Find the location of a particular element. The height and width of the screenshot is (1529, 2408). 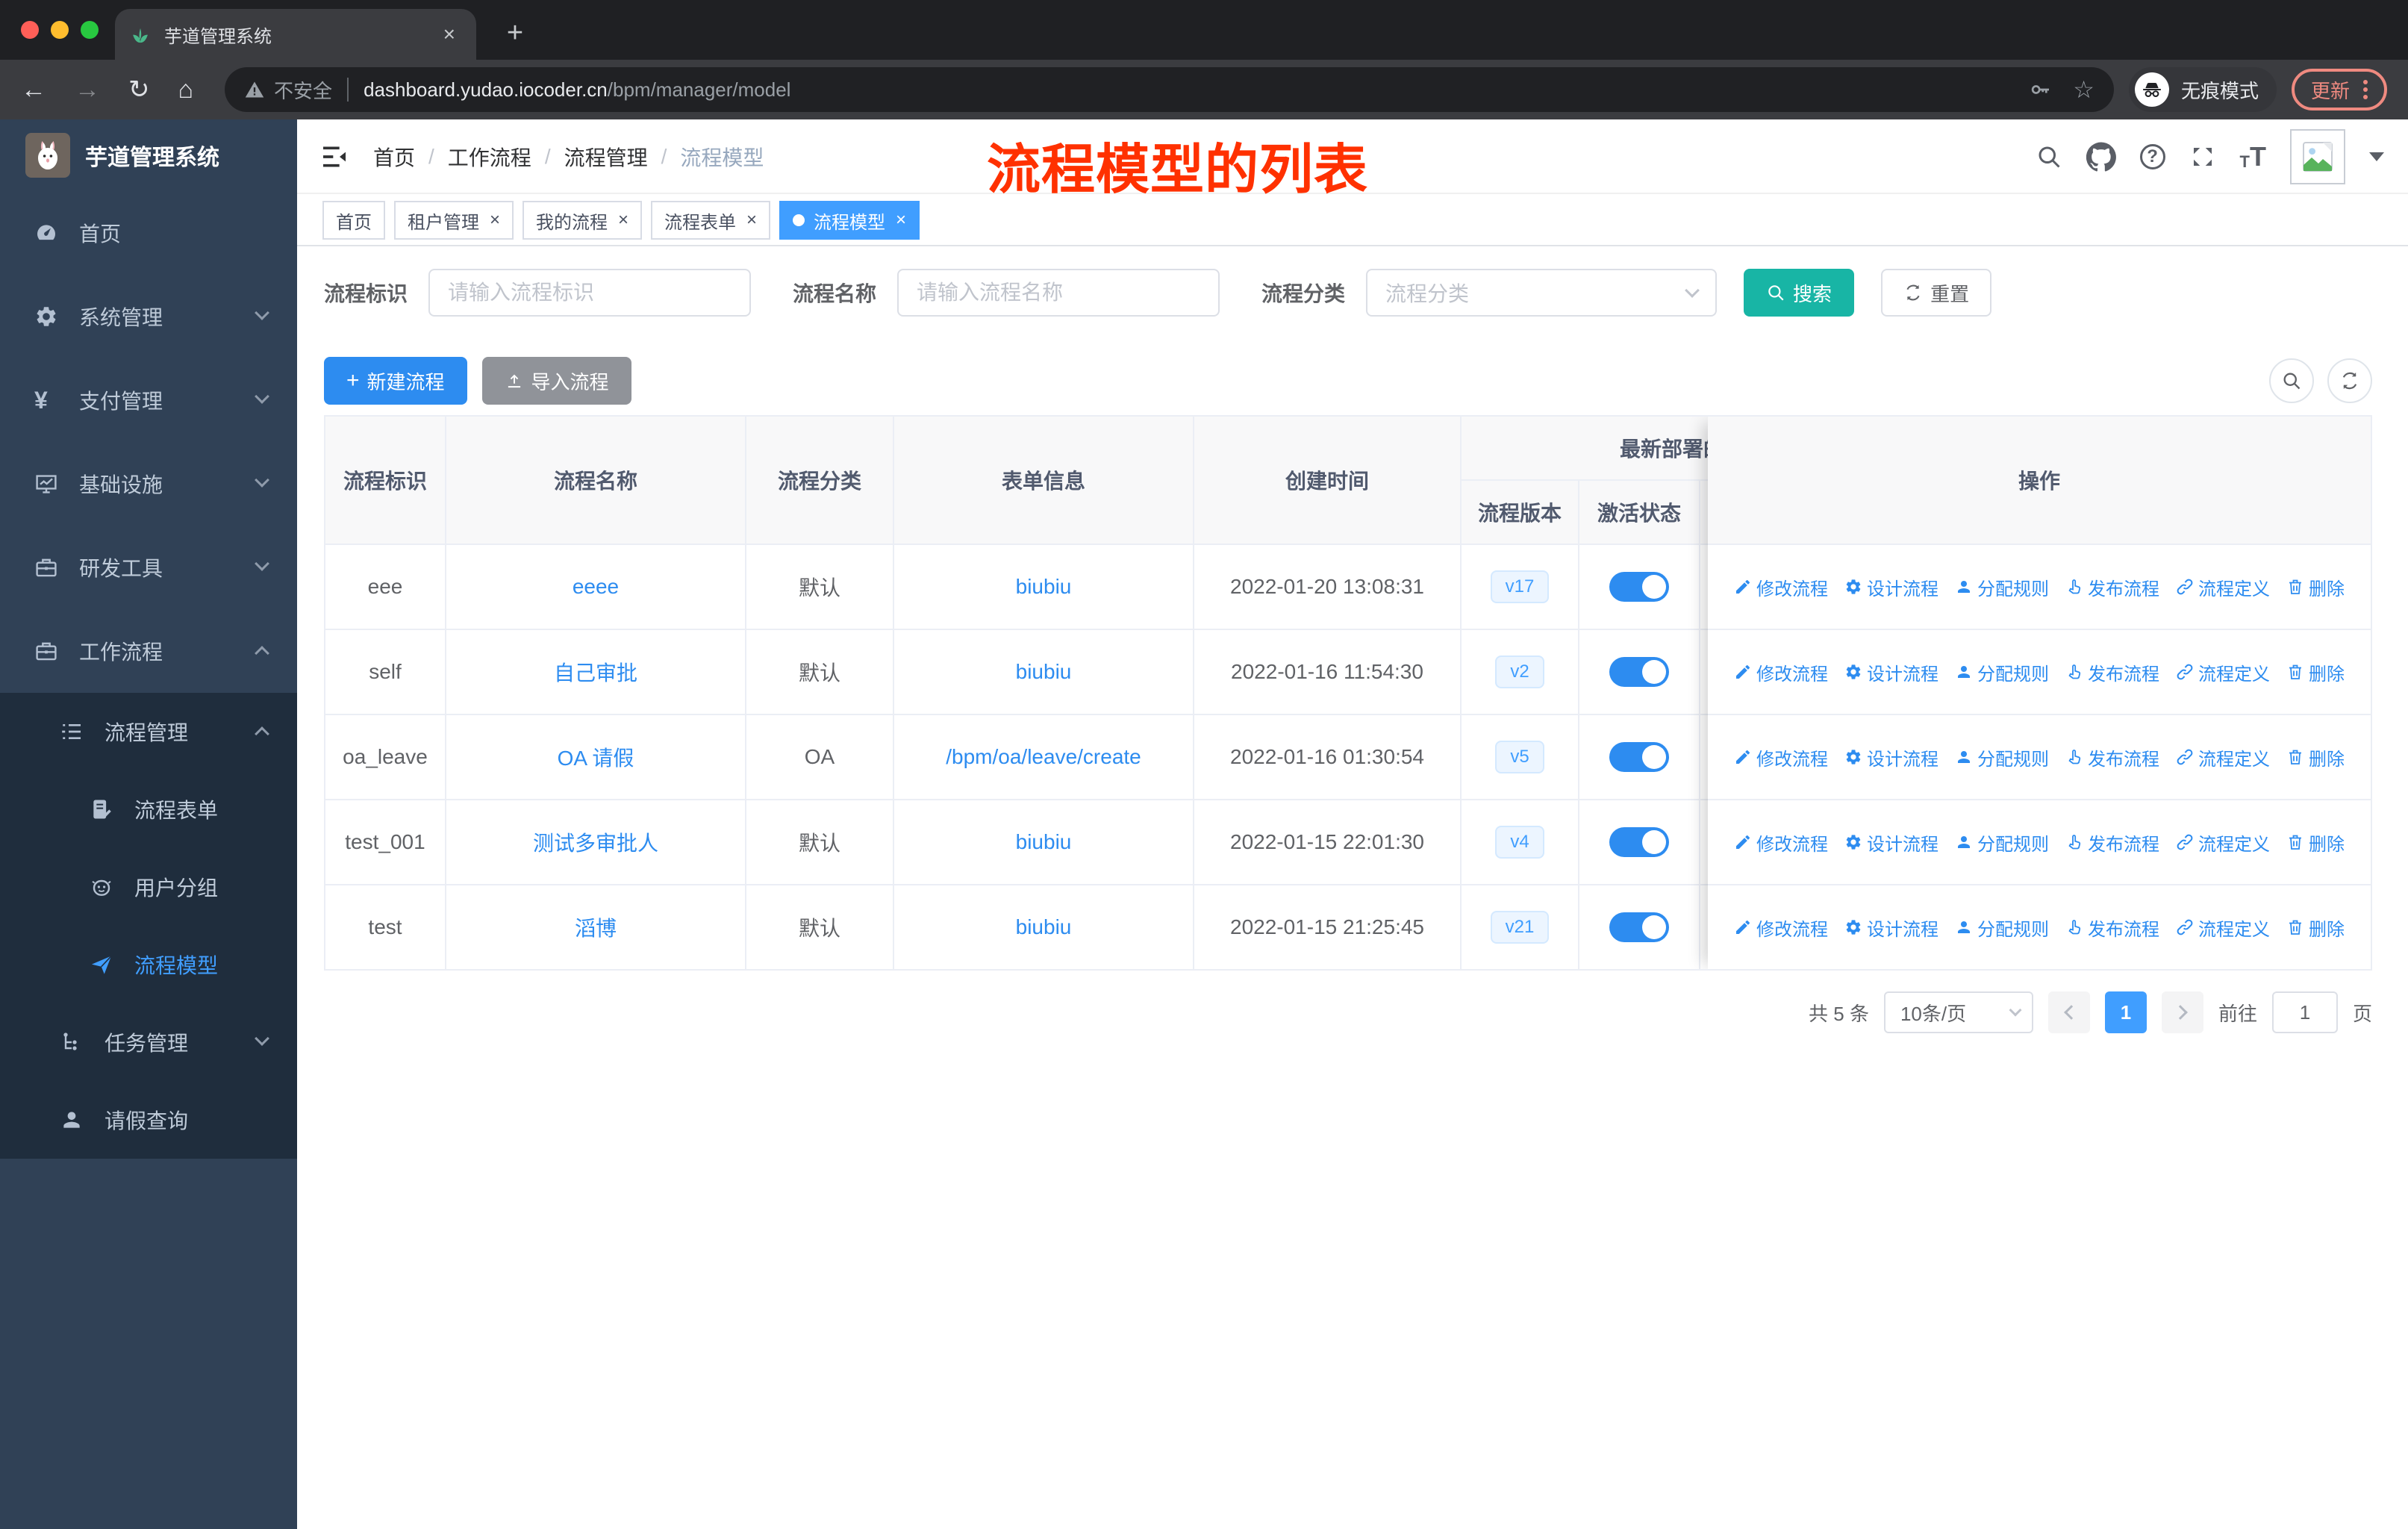

sidebar-item-leave-query: 请假查询 is located at coordinates (148, 1120).